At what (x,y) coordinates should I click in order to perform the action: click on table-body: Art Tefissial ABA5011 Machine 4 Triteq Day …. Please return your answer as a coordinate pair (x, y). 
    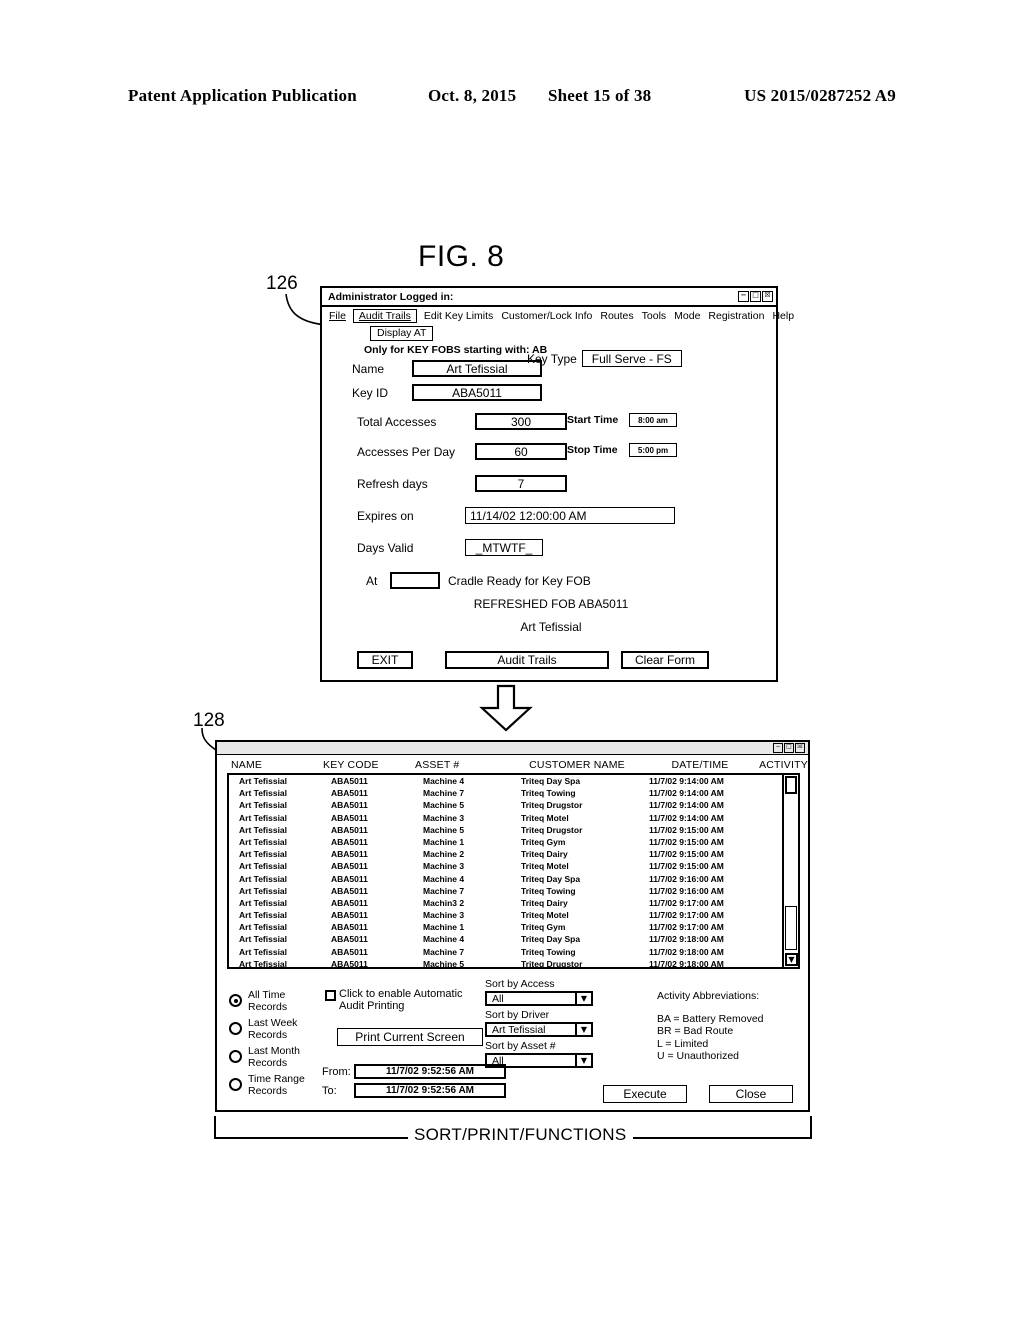
    Looking at the image, I should click on (513, 872).